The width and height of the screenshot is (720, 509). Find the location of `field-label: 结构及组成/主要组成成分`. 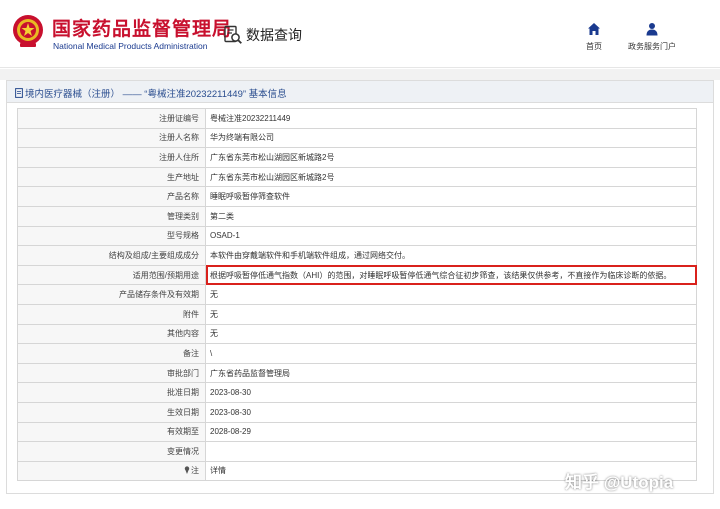

field-label: 结构及组成/主要组成成分 is located at coordinates (111, 255).